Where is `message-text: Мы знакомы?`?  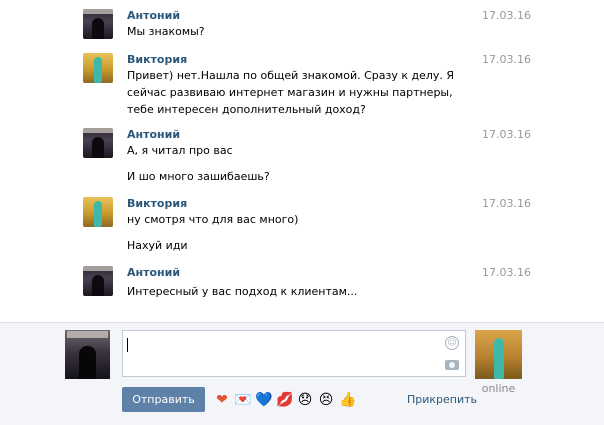
message-text: Мы знакомы? is located at coordinates (166, 31).